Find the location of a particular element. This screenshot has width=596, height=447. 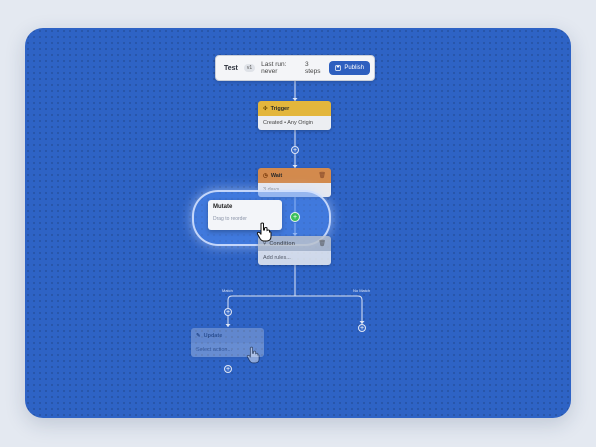

pencil-icon: ✎ is located at coordinates (198, 335).